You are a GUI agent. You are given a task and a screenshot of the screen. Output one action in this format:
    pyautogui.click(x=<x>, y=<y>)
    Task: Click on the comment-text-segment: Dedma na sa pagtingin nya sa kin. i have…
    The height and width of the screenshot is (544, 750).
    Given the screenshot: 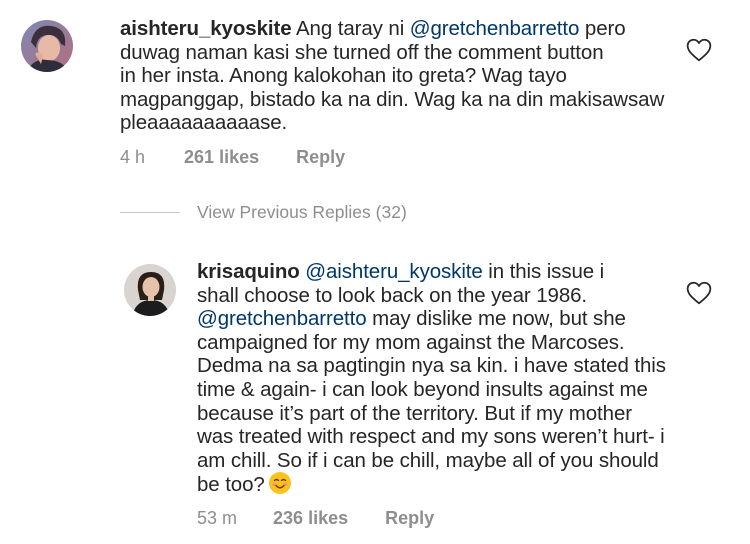 What is the action you would take?
    pyautogui.click(x=431, y=366)
    